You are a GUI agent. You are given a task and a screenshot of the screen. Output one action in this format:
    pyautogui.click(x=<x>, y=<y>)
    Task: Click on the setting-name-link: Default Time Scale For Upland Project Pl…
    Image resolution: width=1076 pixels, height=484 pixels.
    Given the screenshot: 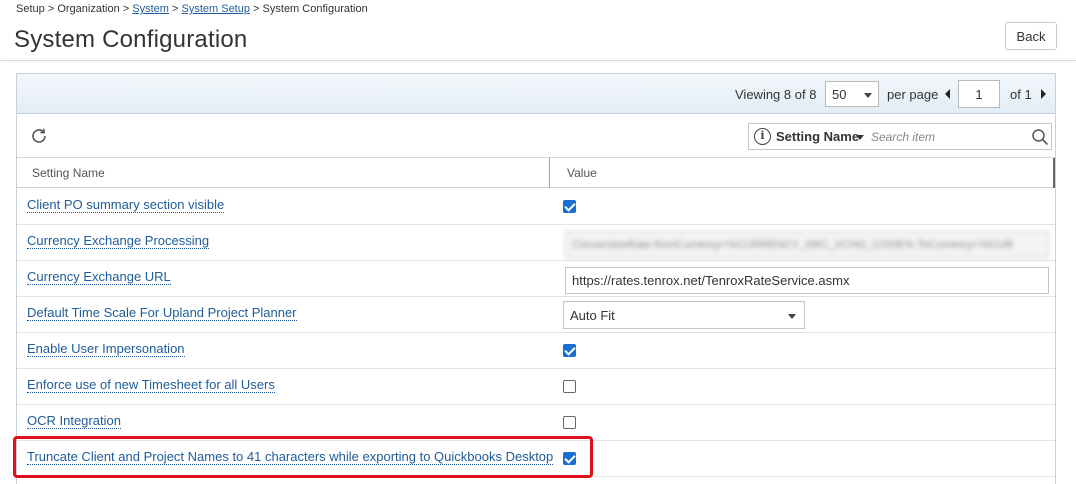 What is the action you would take?
    pyautogui.click(x=162, y=313)
    